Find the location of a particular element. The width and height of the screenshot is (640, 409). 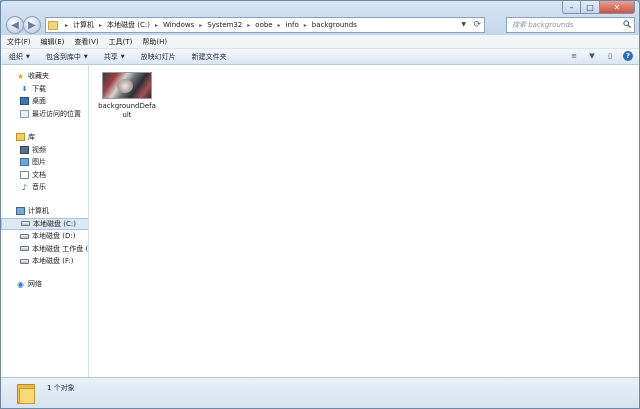

breadcrumb-item-computer: 计算机 is located at coordinates (83, 25).